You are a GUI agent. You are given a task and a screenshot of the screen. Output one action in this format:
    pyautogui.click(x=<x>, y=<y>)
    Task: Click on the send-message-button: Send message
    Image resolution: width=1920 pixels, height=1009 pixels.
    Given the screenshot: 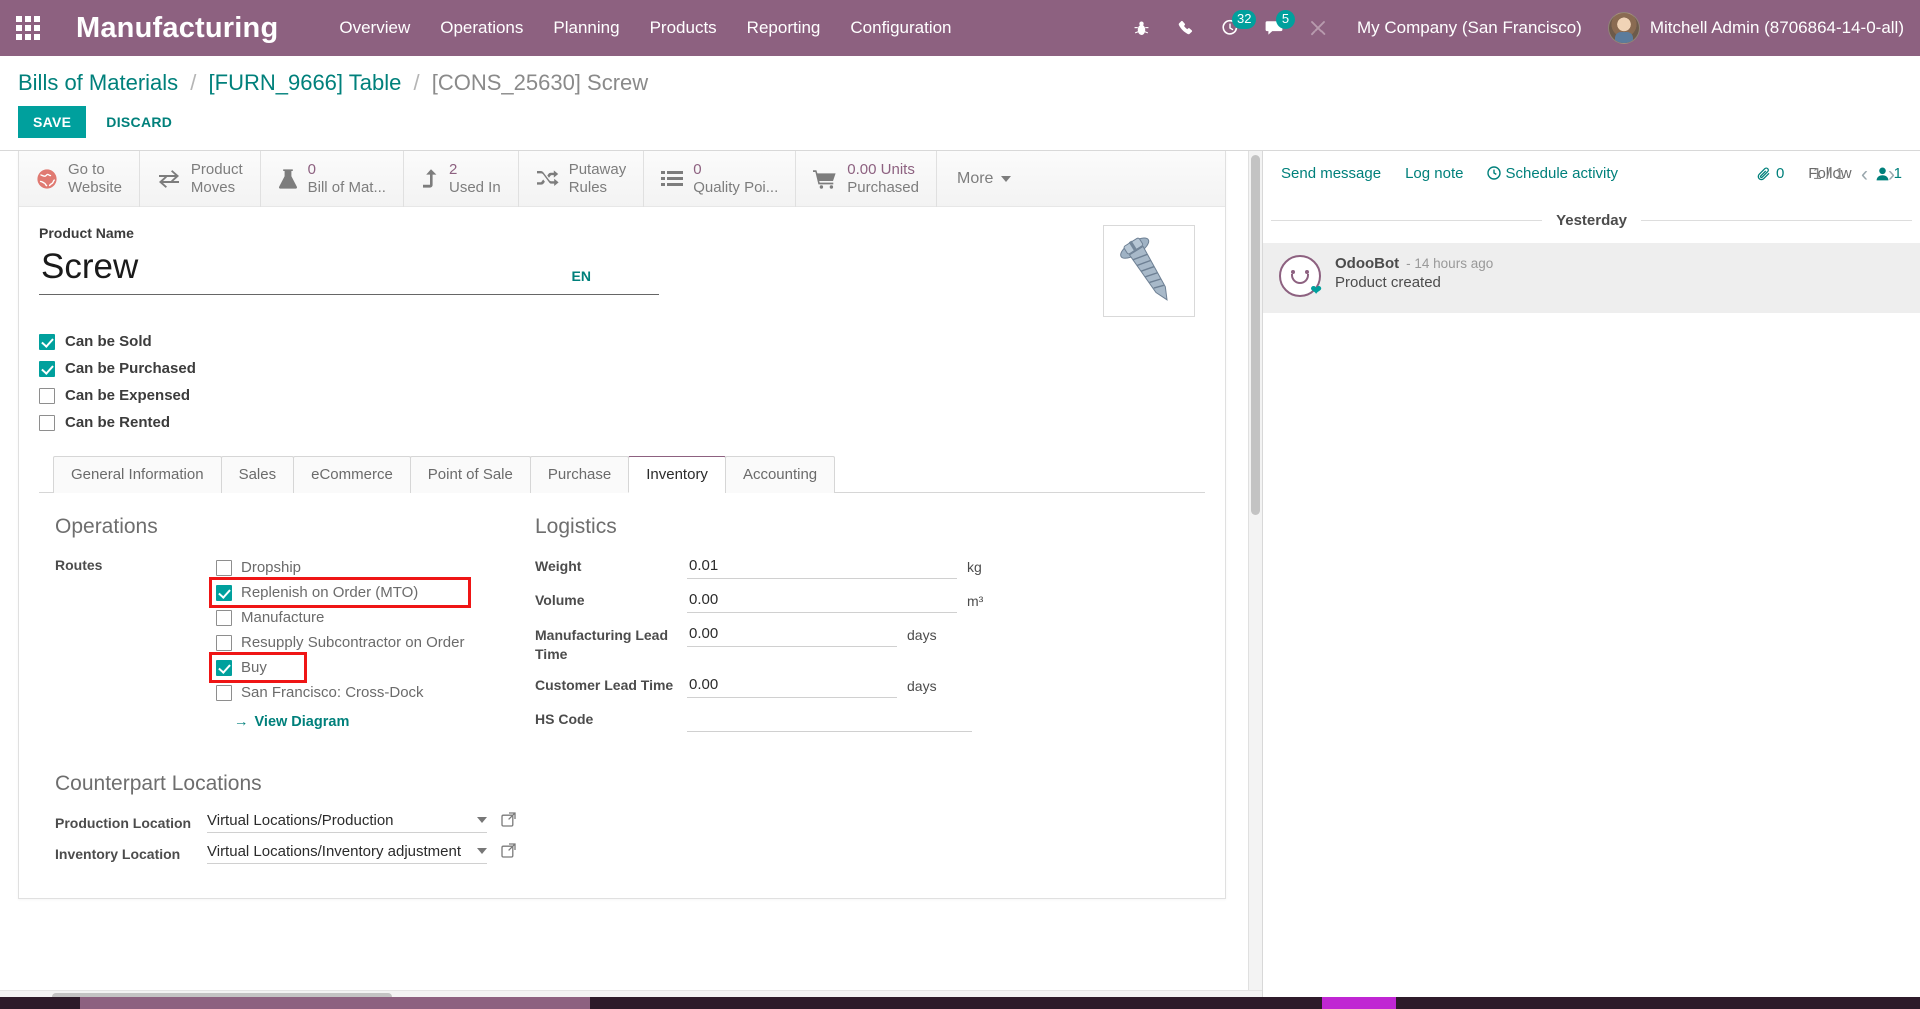 What is the action you would take?
    pyautogui.click(x=1331, y=173)
    